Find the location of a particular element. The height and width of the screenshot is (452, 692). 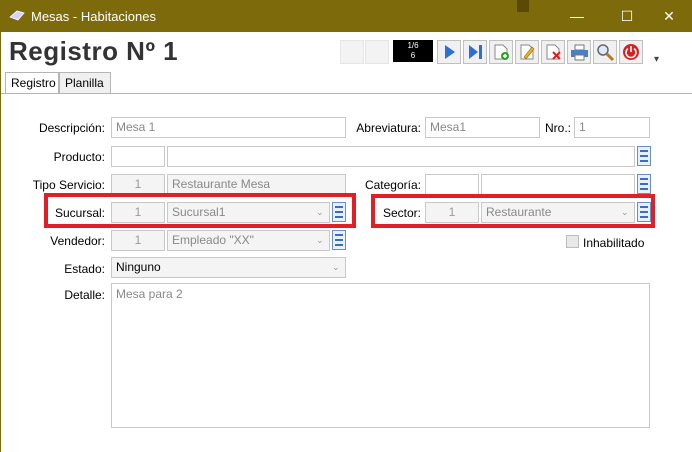

vendedor-label: Vendedor: is located at coordinates (77, 241).